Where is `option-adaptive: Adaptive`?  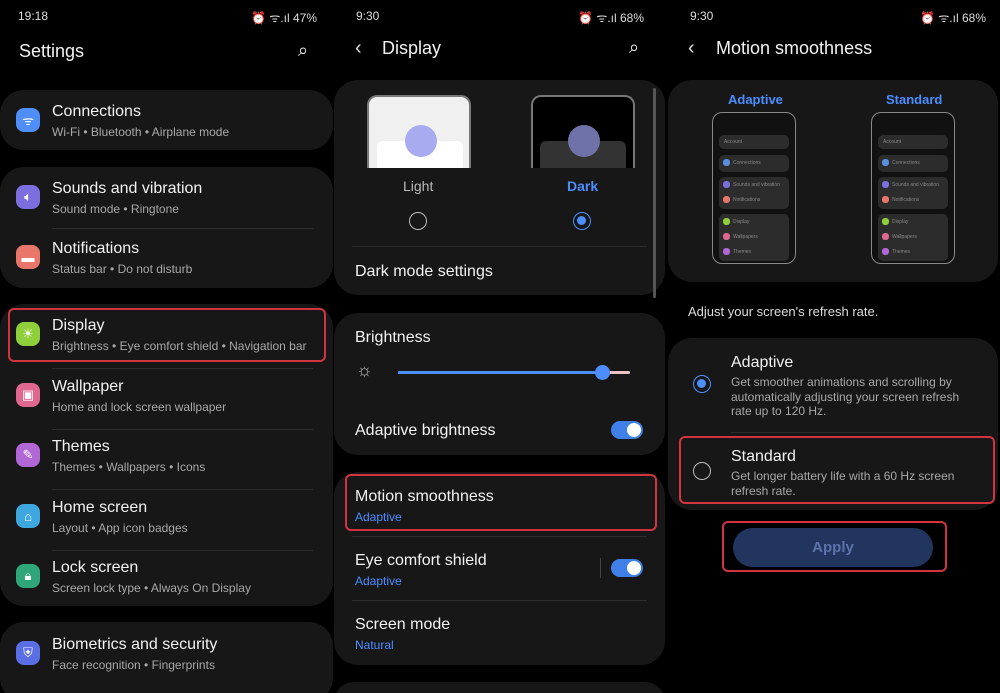 option-adaptive: Adaptive is located at coordinates (762, 363).